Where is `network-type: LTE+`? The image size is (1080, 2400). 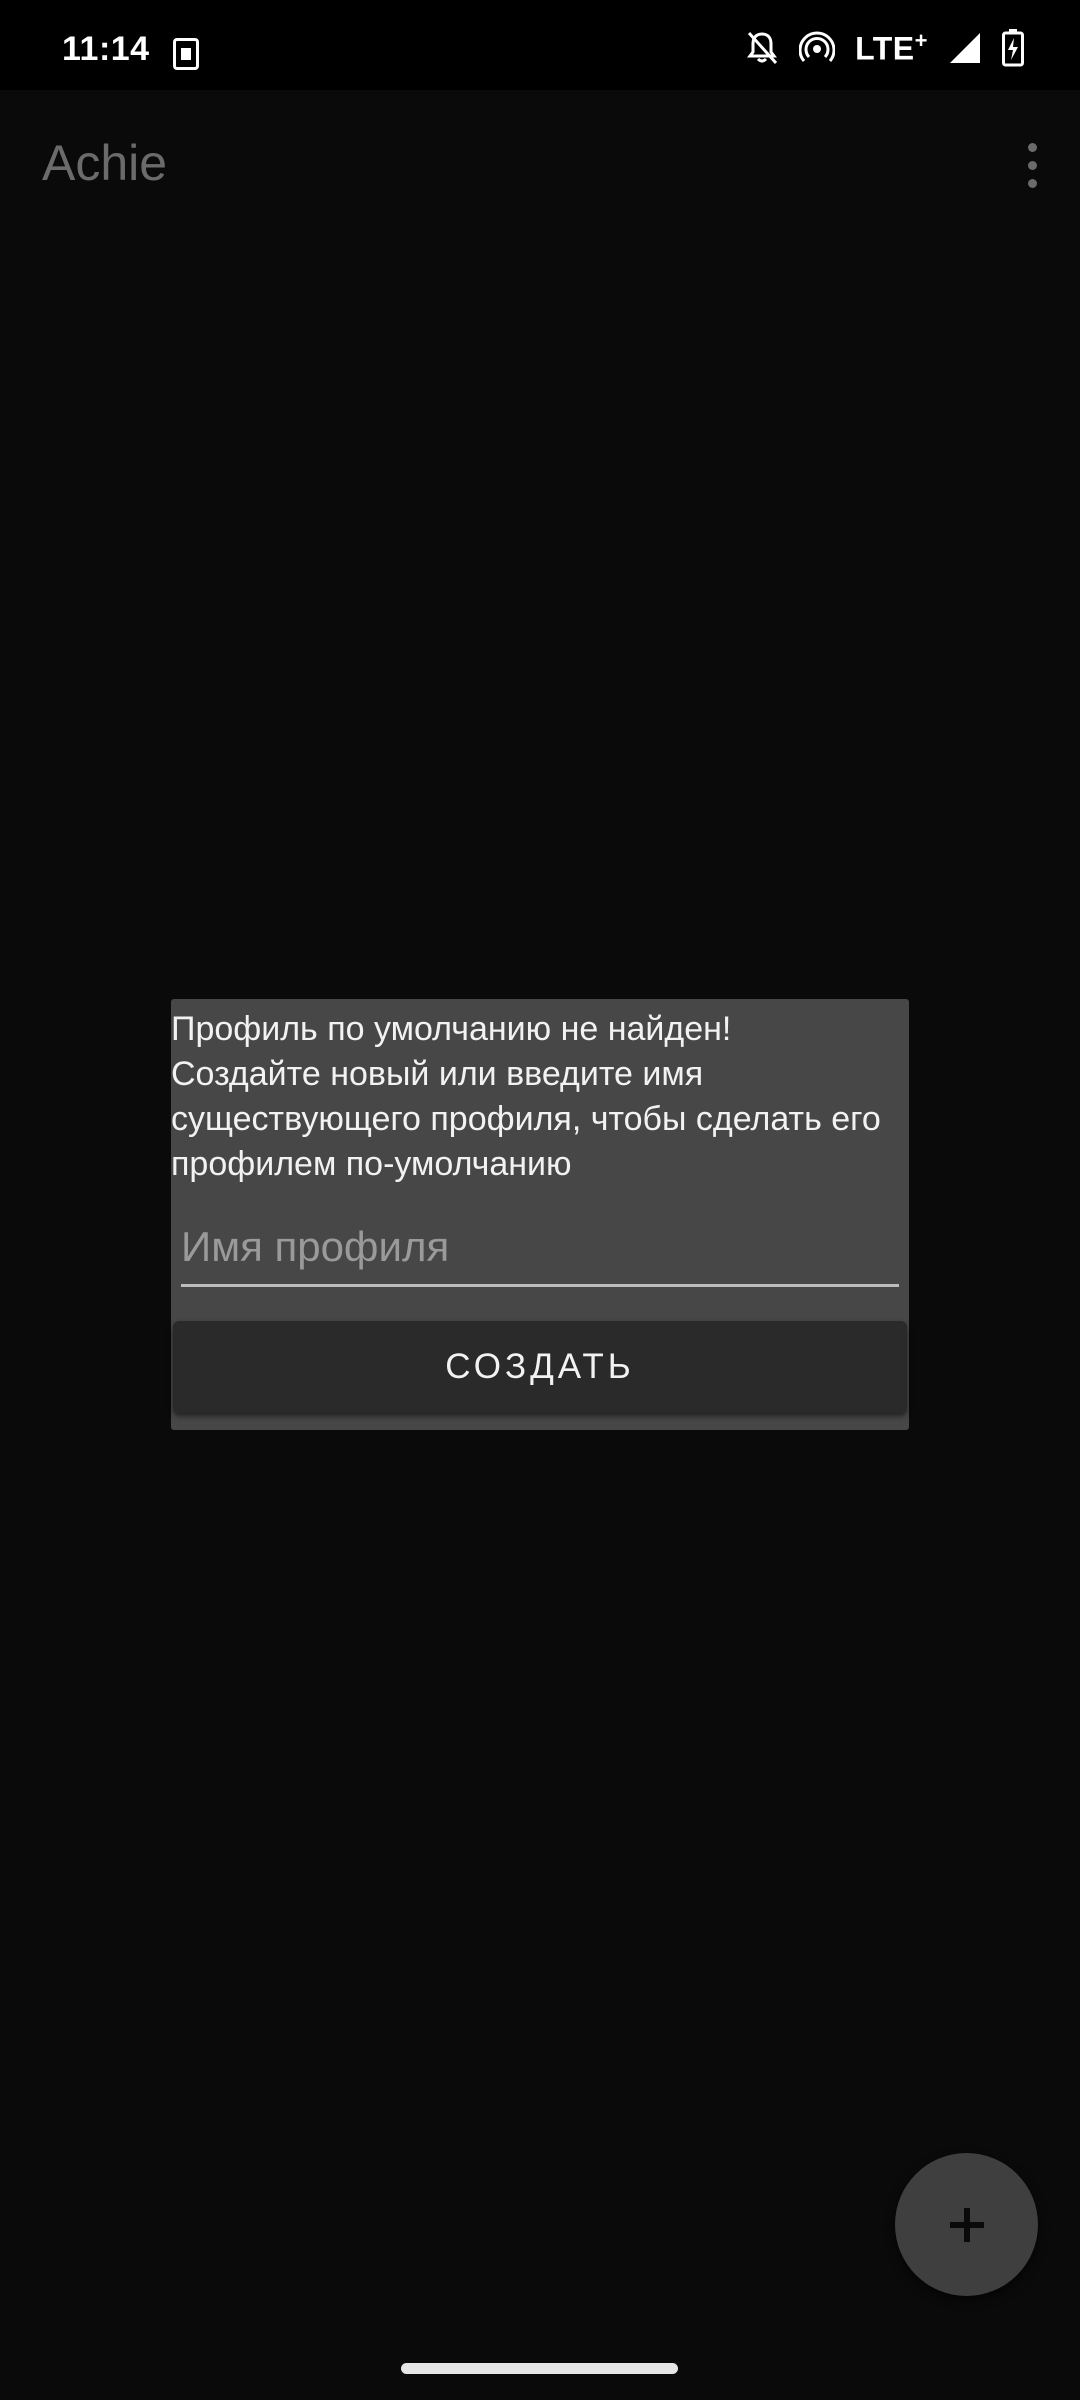 network-type: LTE+ is located at coordinates (891, 48).